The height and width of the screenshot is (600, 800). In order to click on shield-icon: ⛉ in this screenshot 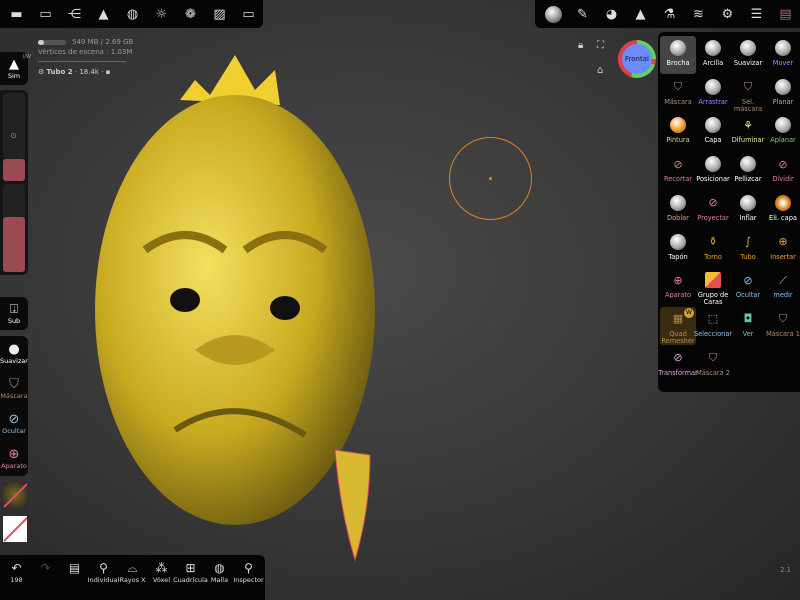, I will do `click(14, 384)`.